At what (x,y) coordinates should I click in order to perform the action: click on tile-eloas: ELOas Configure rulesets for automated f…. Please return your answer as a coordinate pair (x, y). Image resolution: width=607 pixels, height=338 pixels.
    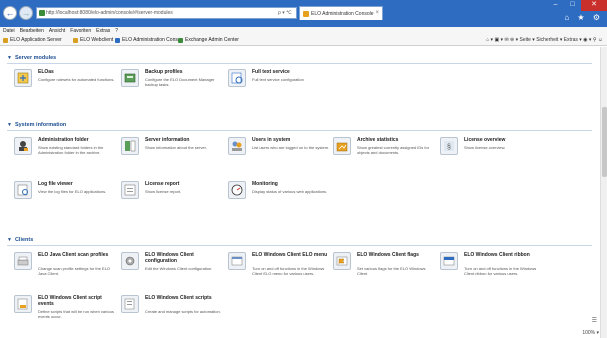
    Looking at the image, I should click on (64, 85).